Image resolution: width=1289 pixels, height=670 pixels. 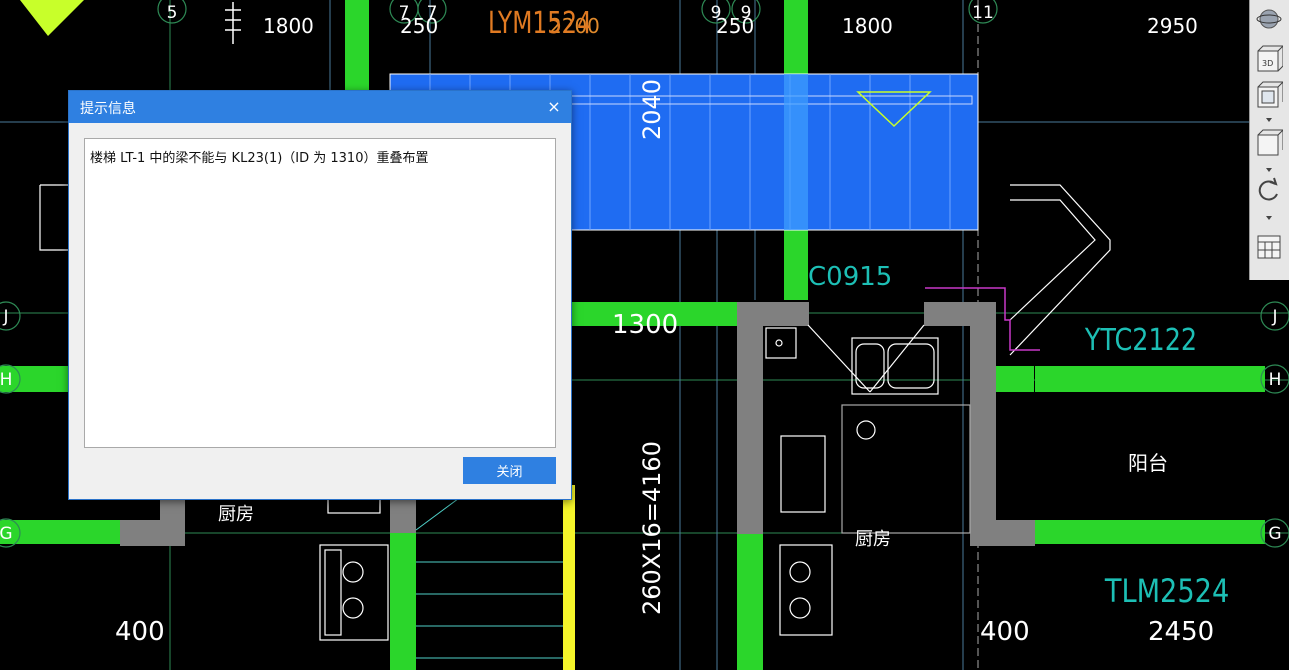 What do you see at coordinates (172, 13) in the screenshot?
I see `axis-label-top: 5` at bounding box center [172, 13].